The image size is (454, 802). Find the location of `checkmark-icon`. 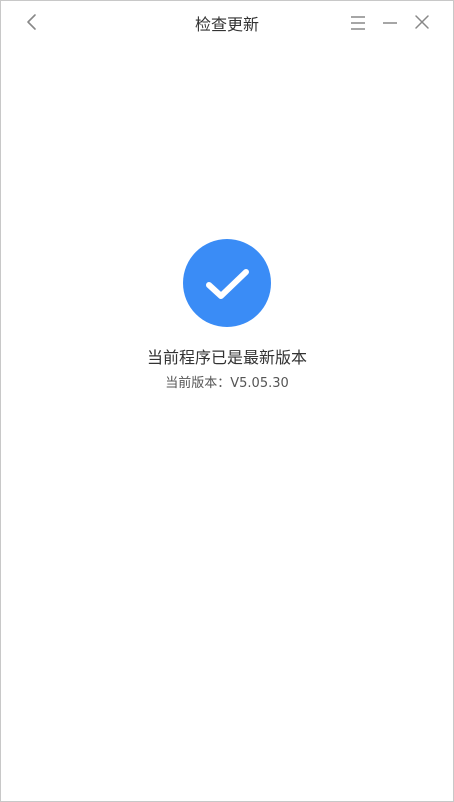

checkmark-icon is located at coordinates (227, 284).